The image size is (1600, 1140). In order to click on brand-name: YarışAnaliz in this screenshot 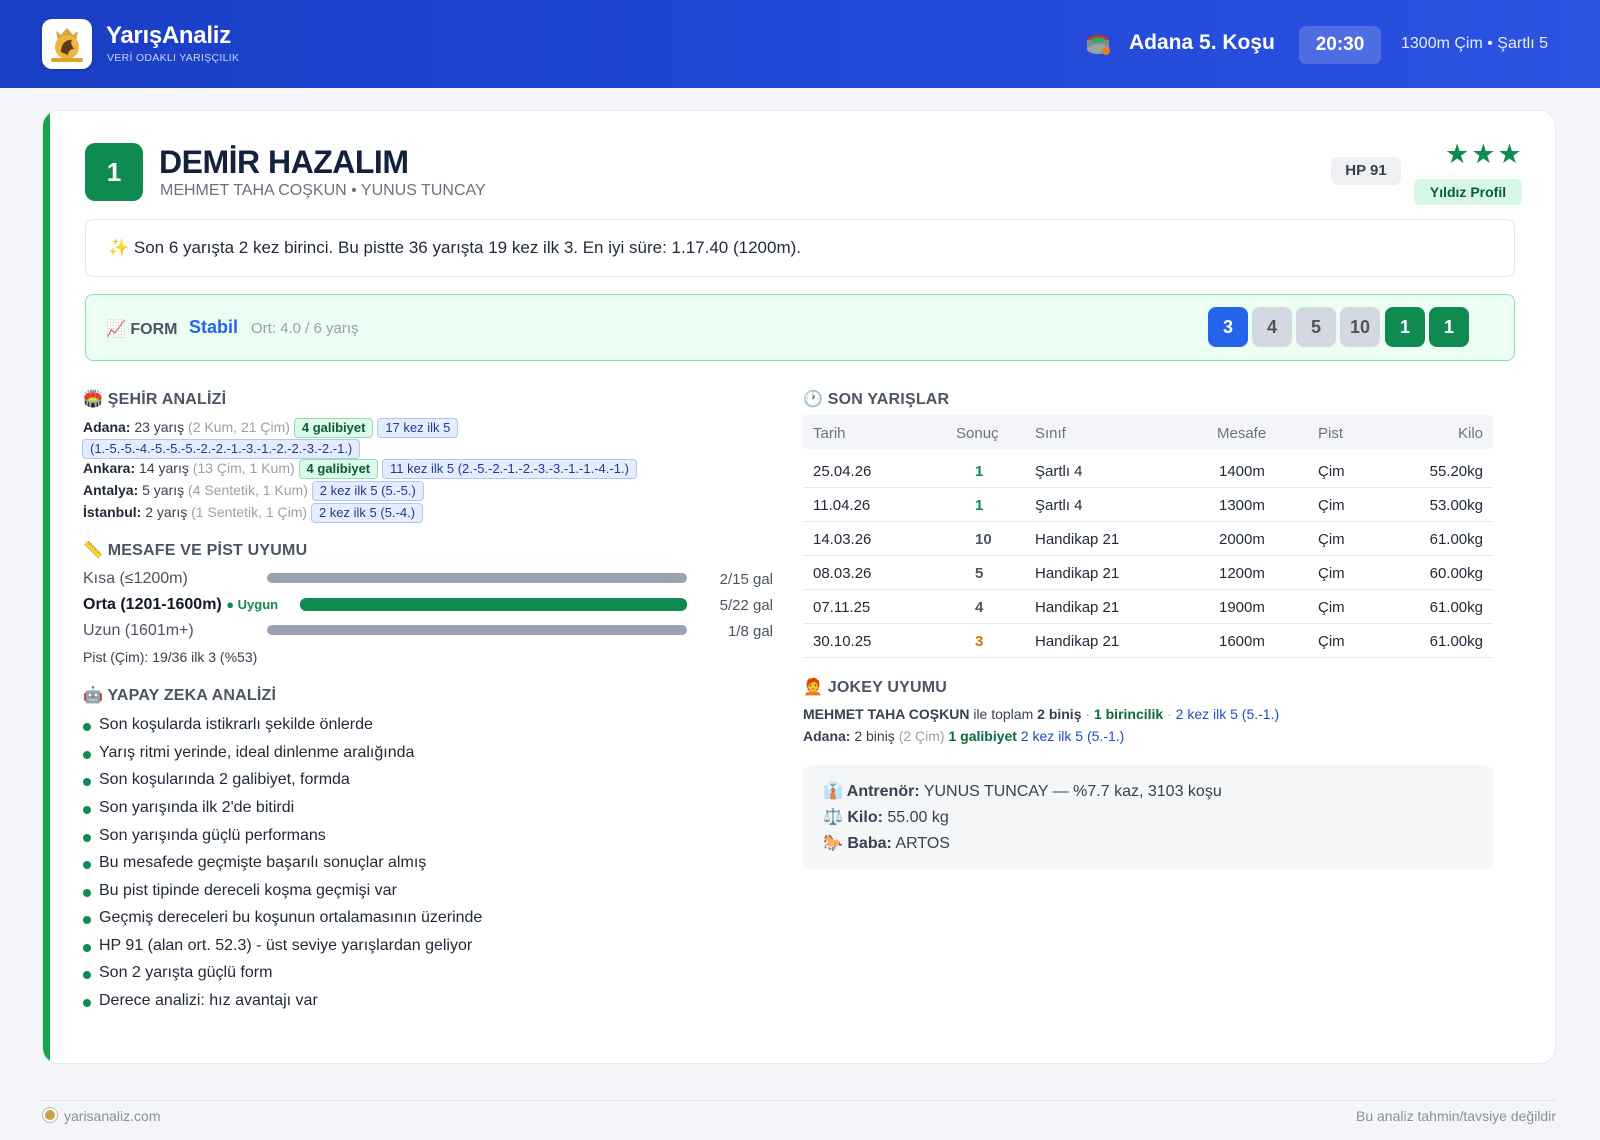, I will do `click(168, 35)`.